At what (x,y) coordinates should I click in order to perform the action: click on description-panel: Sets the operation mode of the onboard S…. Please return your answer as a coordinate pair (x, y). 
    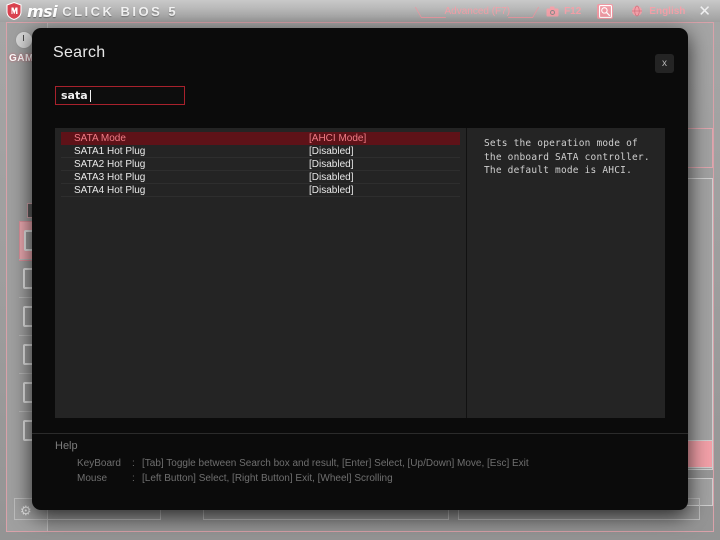
    Looking at the image, I should click on (566, 273).